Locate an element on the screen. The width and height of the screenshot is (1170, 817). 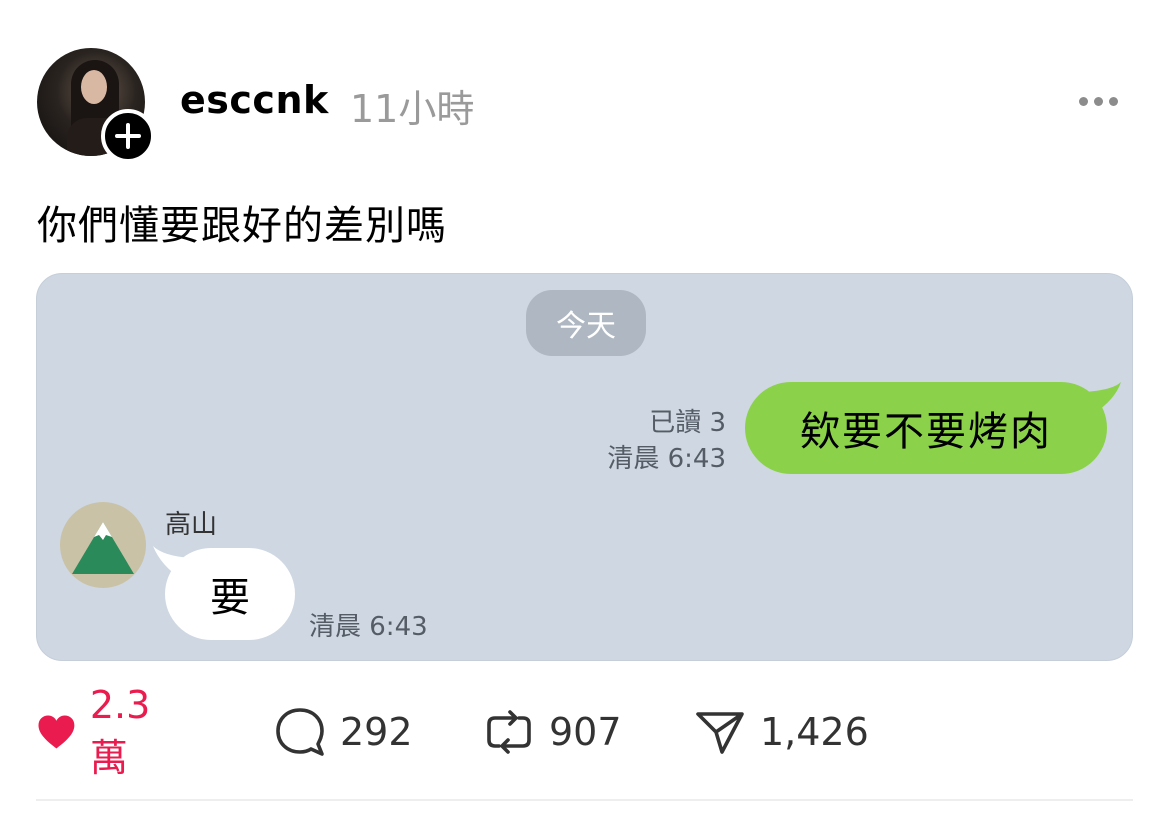
post-divider is located at coordinates (584, 800).